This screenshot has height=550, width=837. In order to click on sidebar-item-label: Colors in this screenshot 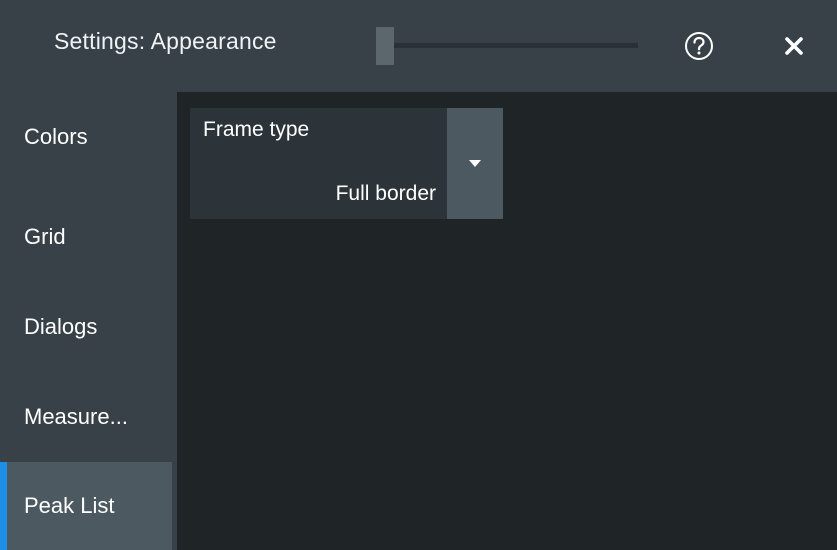, I will do `click(56, 136)`.